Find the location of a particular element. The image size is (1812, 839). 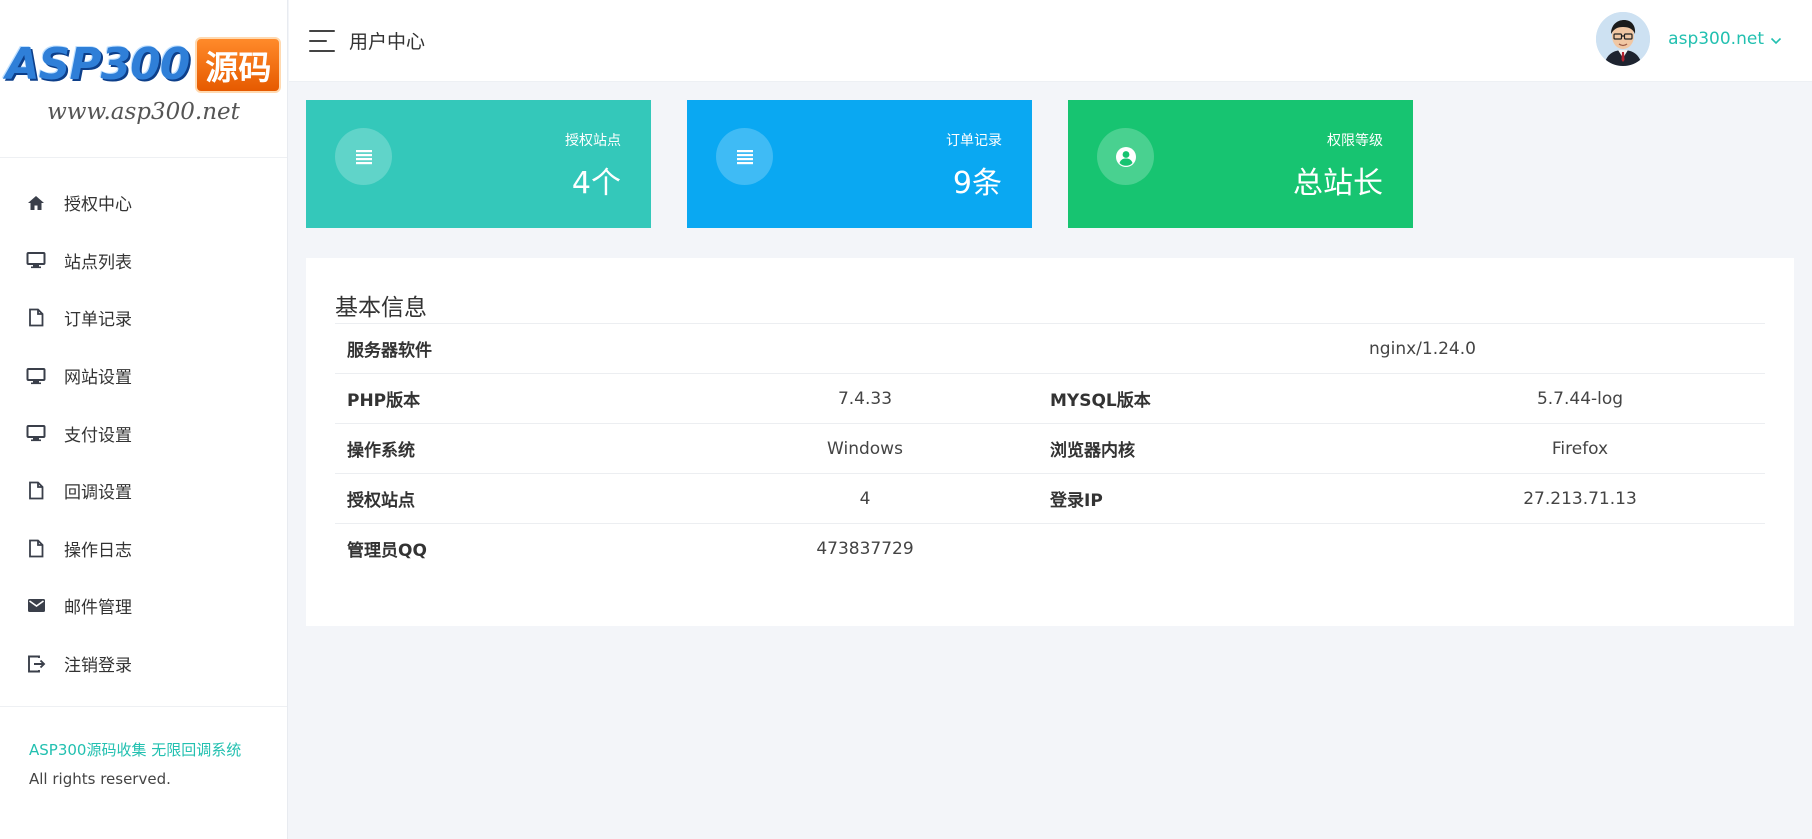

info-value: Windows is located at coordinates (865, 448).